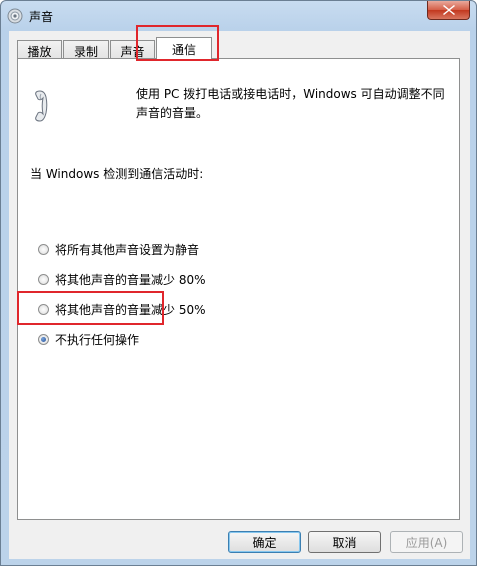 This screenshot has width=477, height=566. What do you see at coordinates (97, 339) in the screenshot?
I see `radio-label: 不执行任何操作` at bounding box center [97, 339].